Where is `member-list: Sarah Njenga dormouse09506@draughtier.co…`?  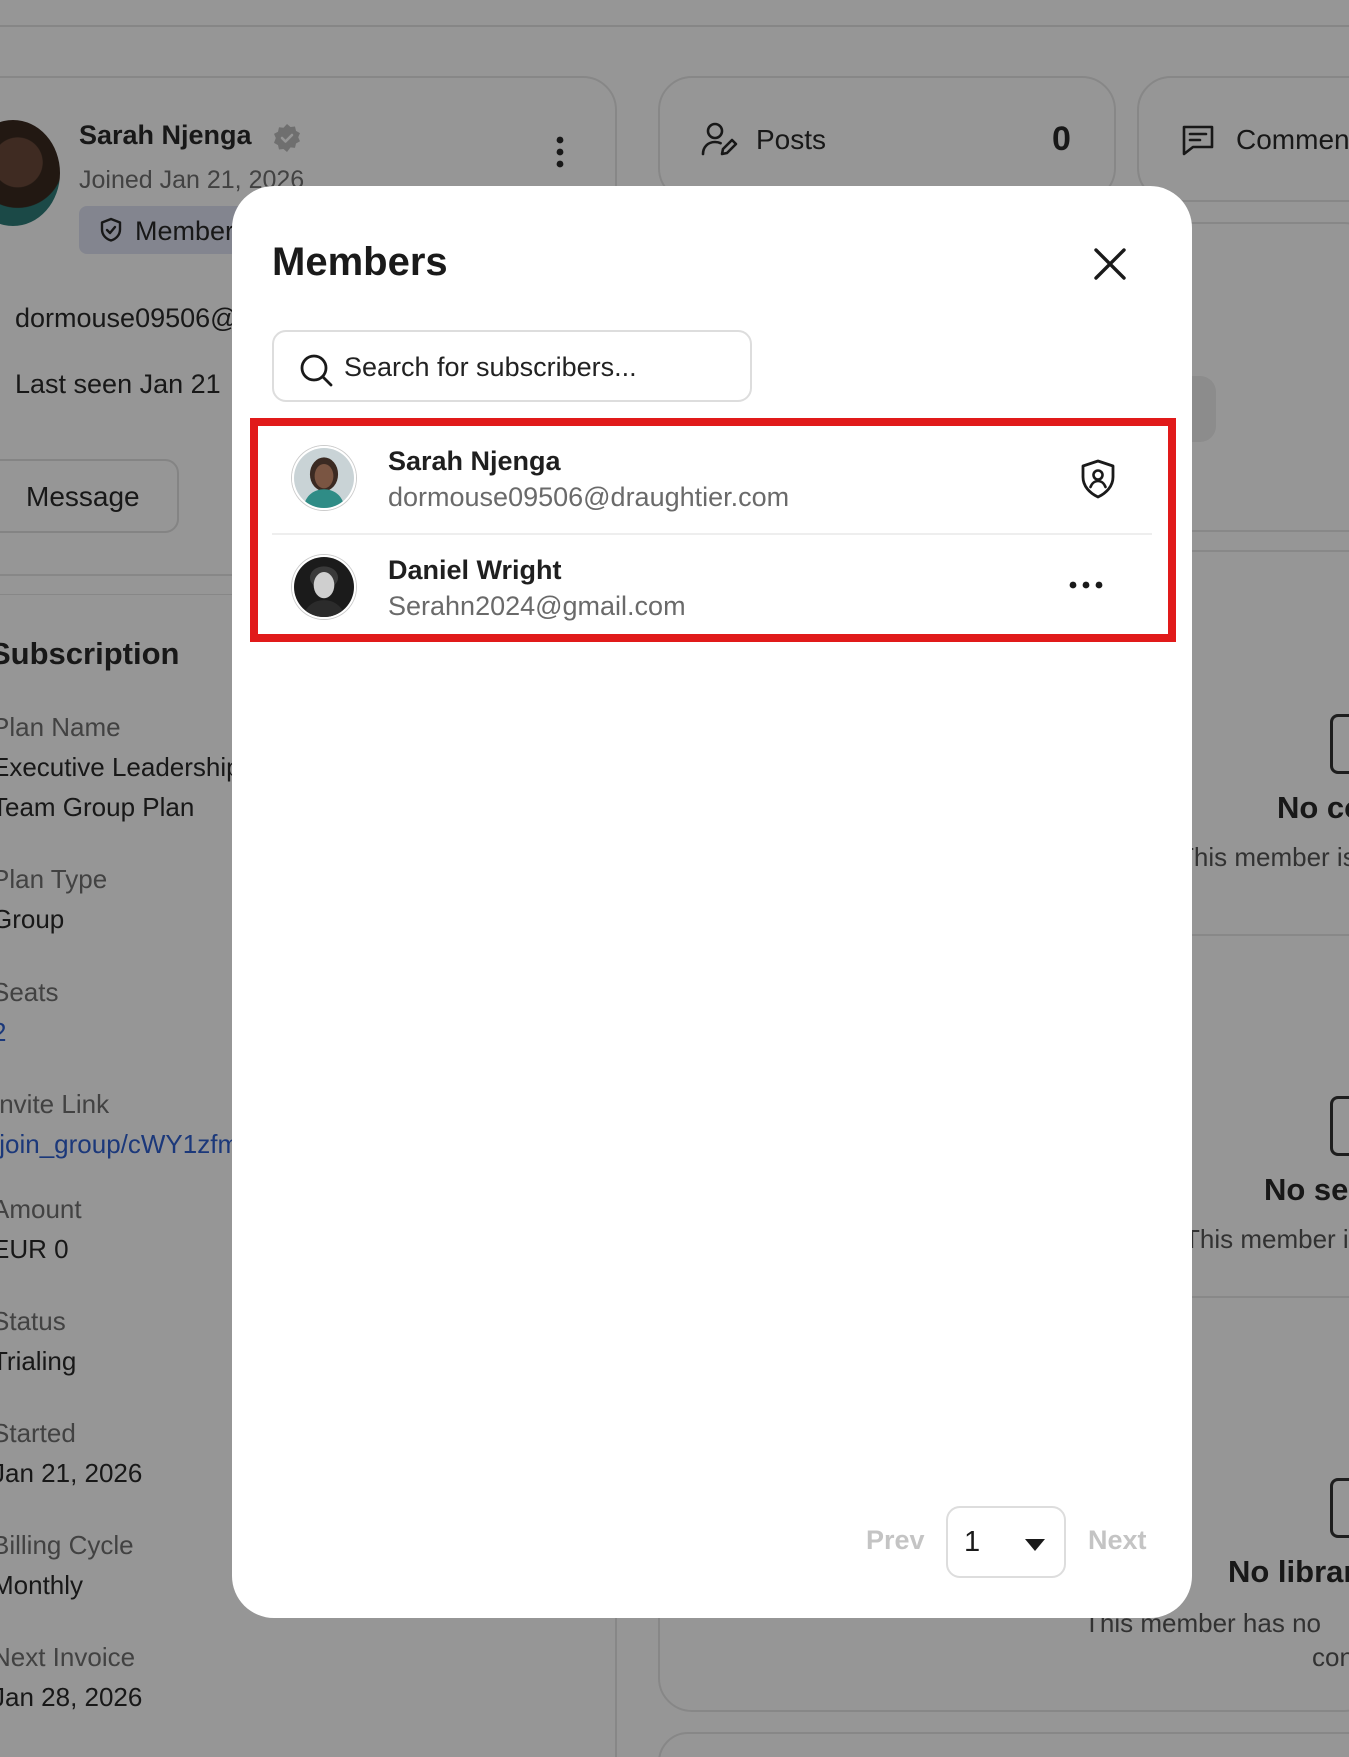 member-list: Sarah Njenga dormouse09506@draughtier.co… is located at coordinates (712, 533).